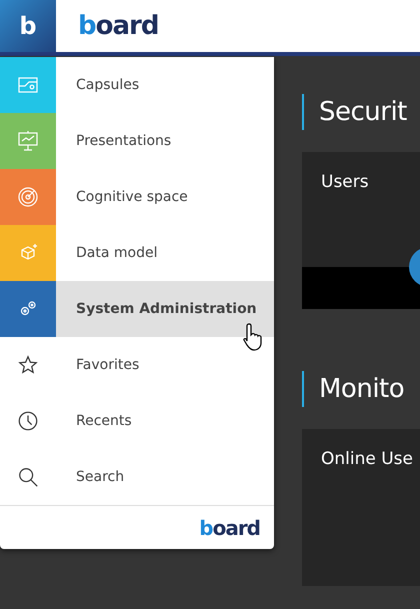 The height and width of the screenshot is (609, 420). What do you see at coordinates (137, 309) in the screenshot?
I see `menu-item: System Administration` at bounding box center [137, 309].